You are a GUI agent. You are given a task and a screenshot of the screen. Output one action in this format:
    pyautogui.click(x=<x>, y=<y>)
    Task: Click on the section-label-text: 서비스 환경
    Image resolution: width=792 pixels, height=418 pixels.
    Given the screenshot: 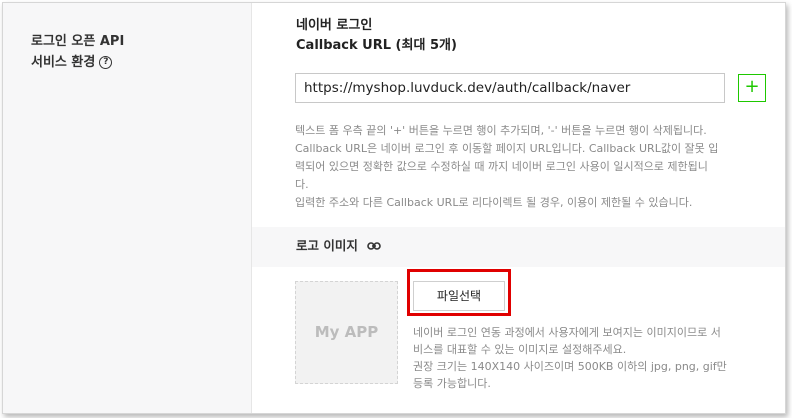 What is the action you would take?
    pyautogui.click(x=63, y=62)
    